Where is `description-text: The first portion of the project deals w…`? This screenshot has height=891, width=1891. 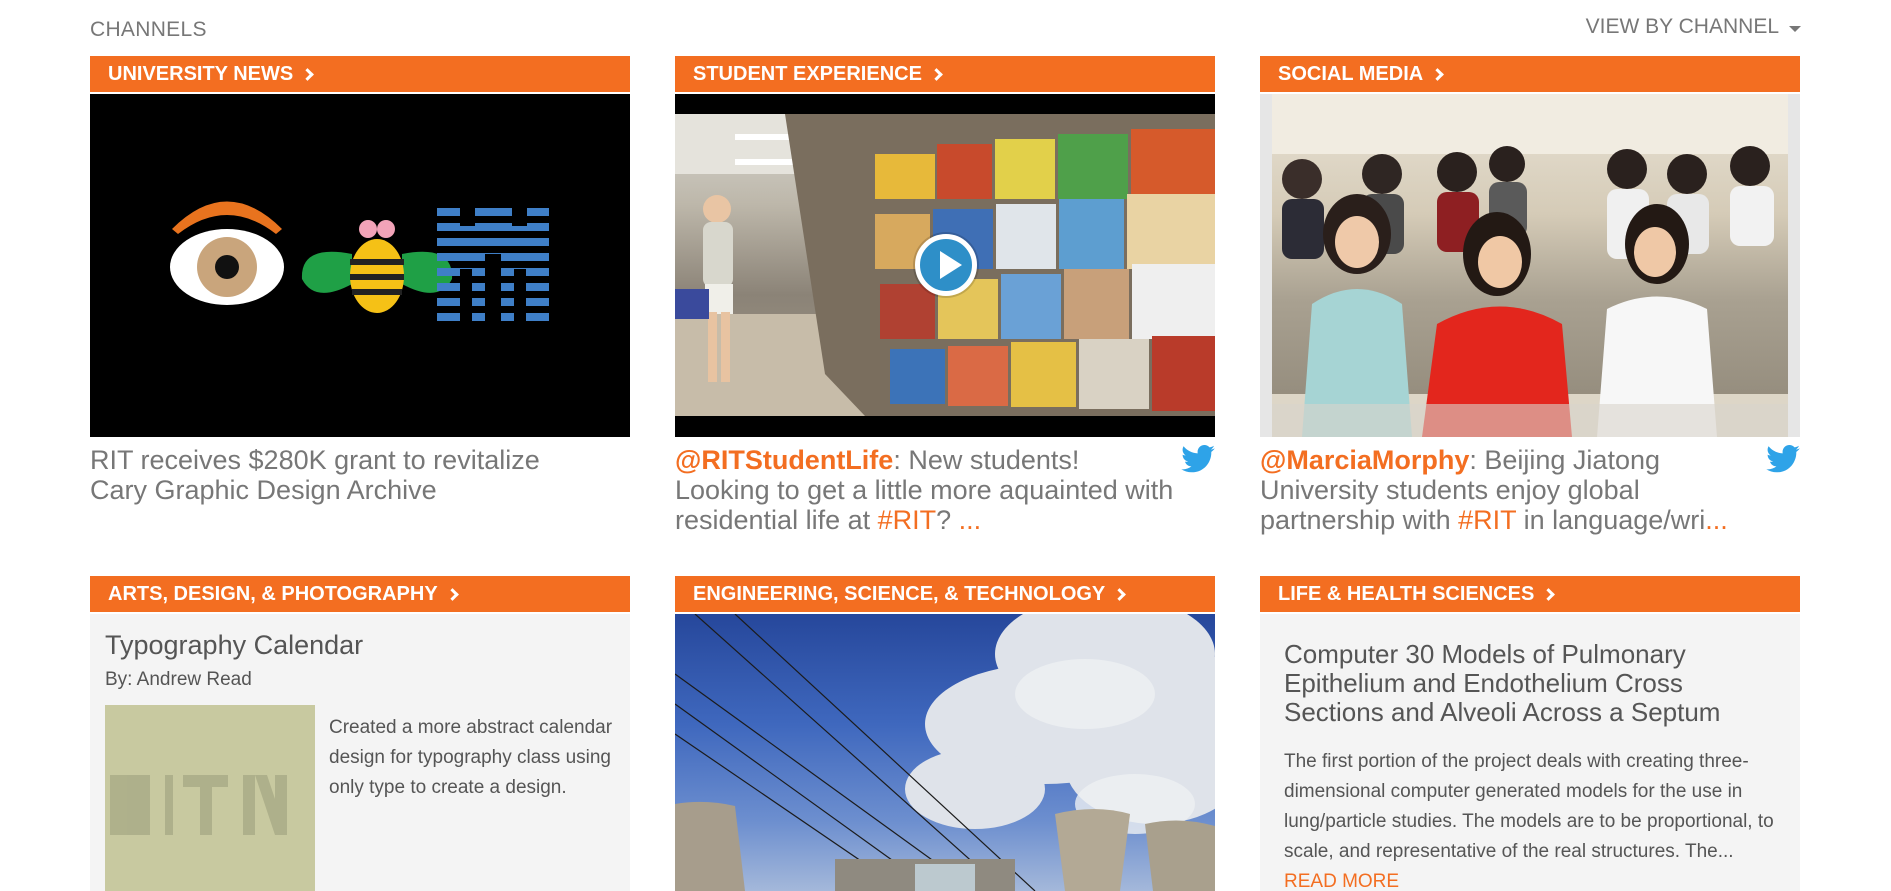
description-text: The first portion of the project deals w… is located at coordinates (1529, 806).